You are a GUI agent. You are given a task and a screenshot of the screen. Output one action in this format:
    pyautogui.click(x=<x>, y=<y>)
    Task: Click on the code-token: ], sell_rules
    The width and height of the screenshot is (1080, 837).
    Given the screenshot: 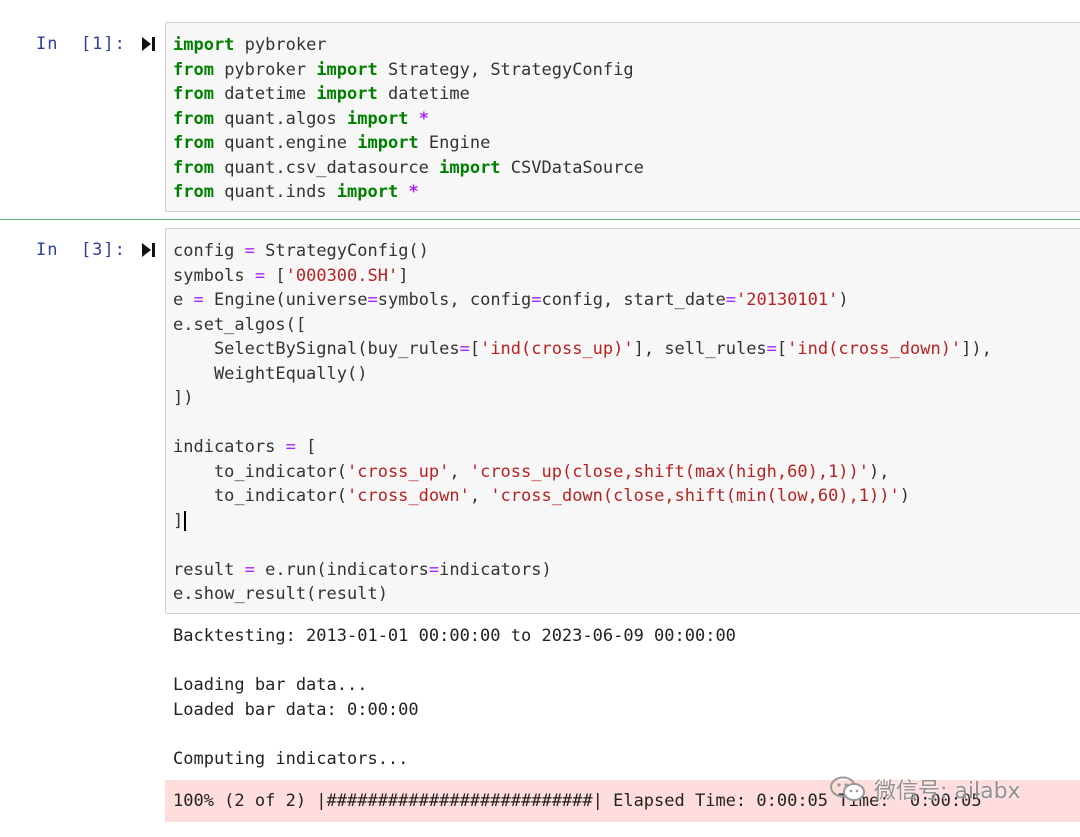 What is the action you would take?
    pyautogui.click(x=700, y=349)
    